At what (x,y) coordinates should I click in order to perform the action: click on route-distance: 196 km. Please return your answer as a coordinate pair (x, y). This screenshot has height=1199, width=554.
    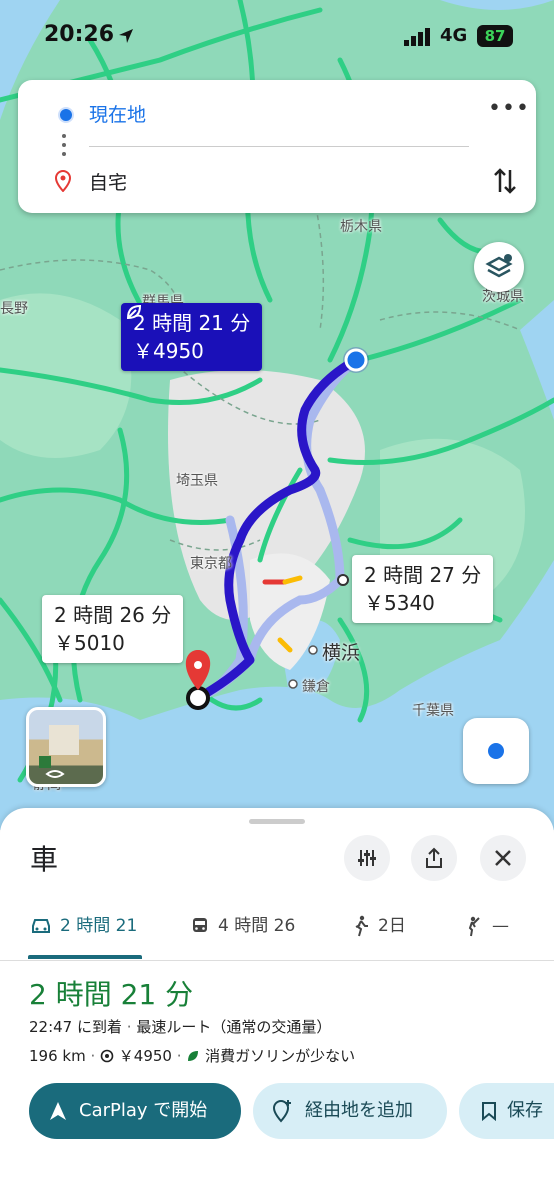
    Looking at the image, I should click on (57, 1056).